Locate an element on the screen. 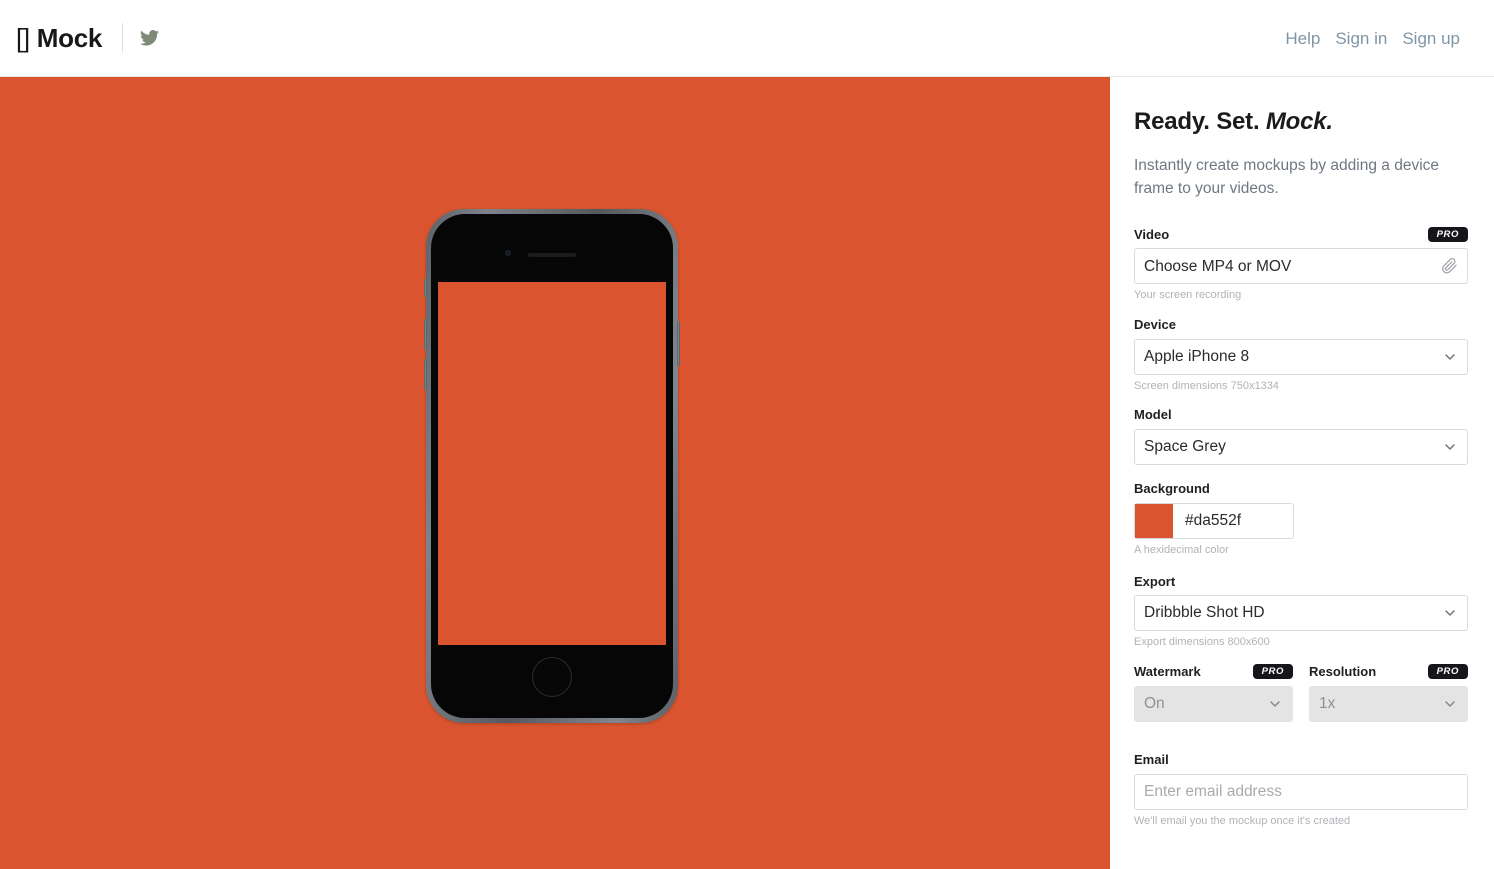  brand-brackets: [] is located at coordinates (23, 38).